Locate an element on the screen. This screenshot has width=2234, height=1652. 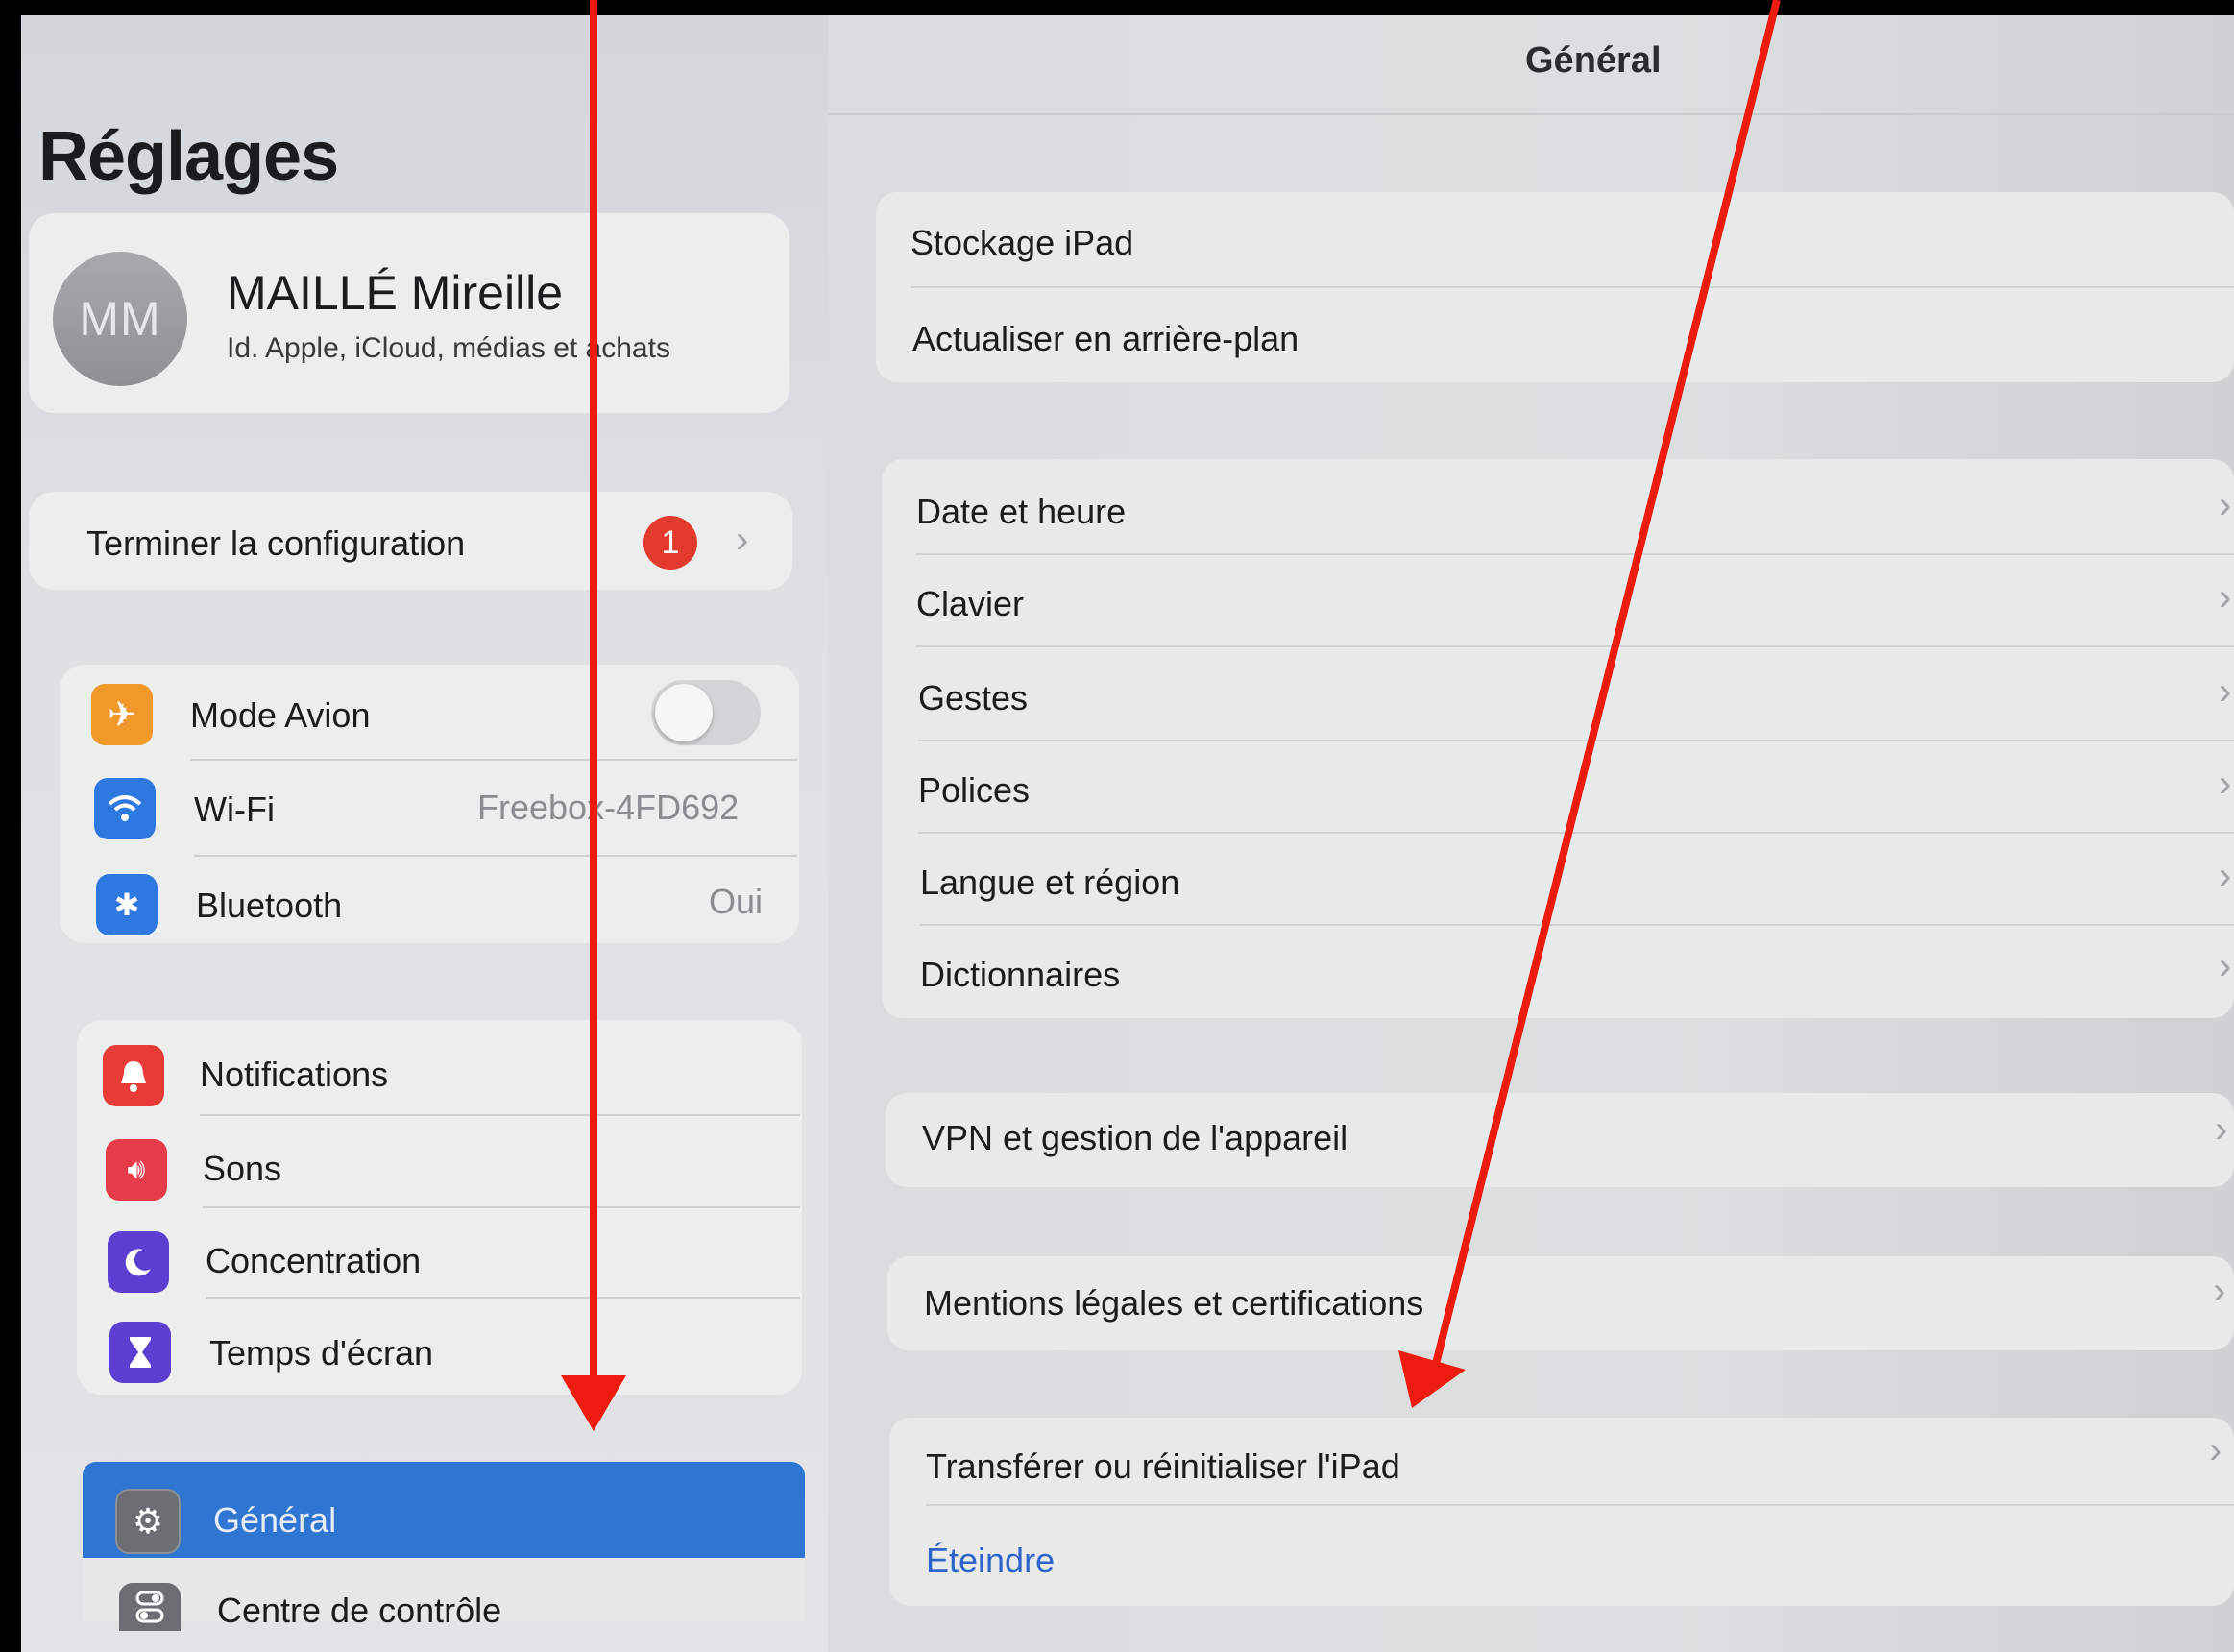
red-arrow-right-line is located at coordinates (1604, 692).